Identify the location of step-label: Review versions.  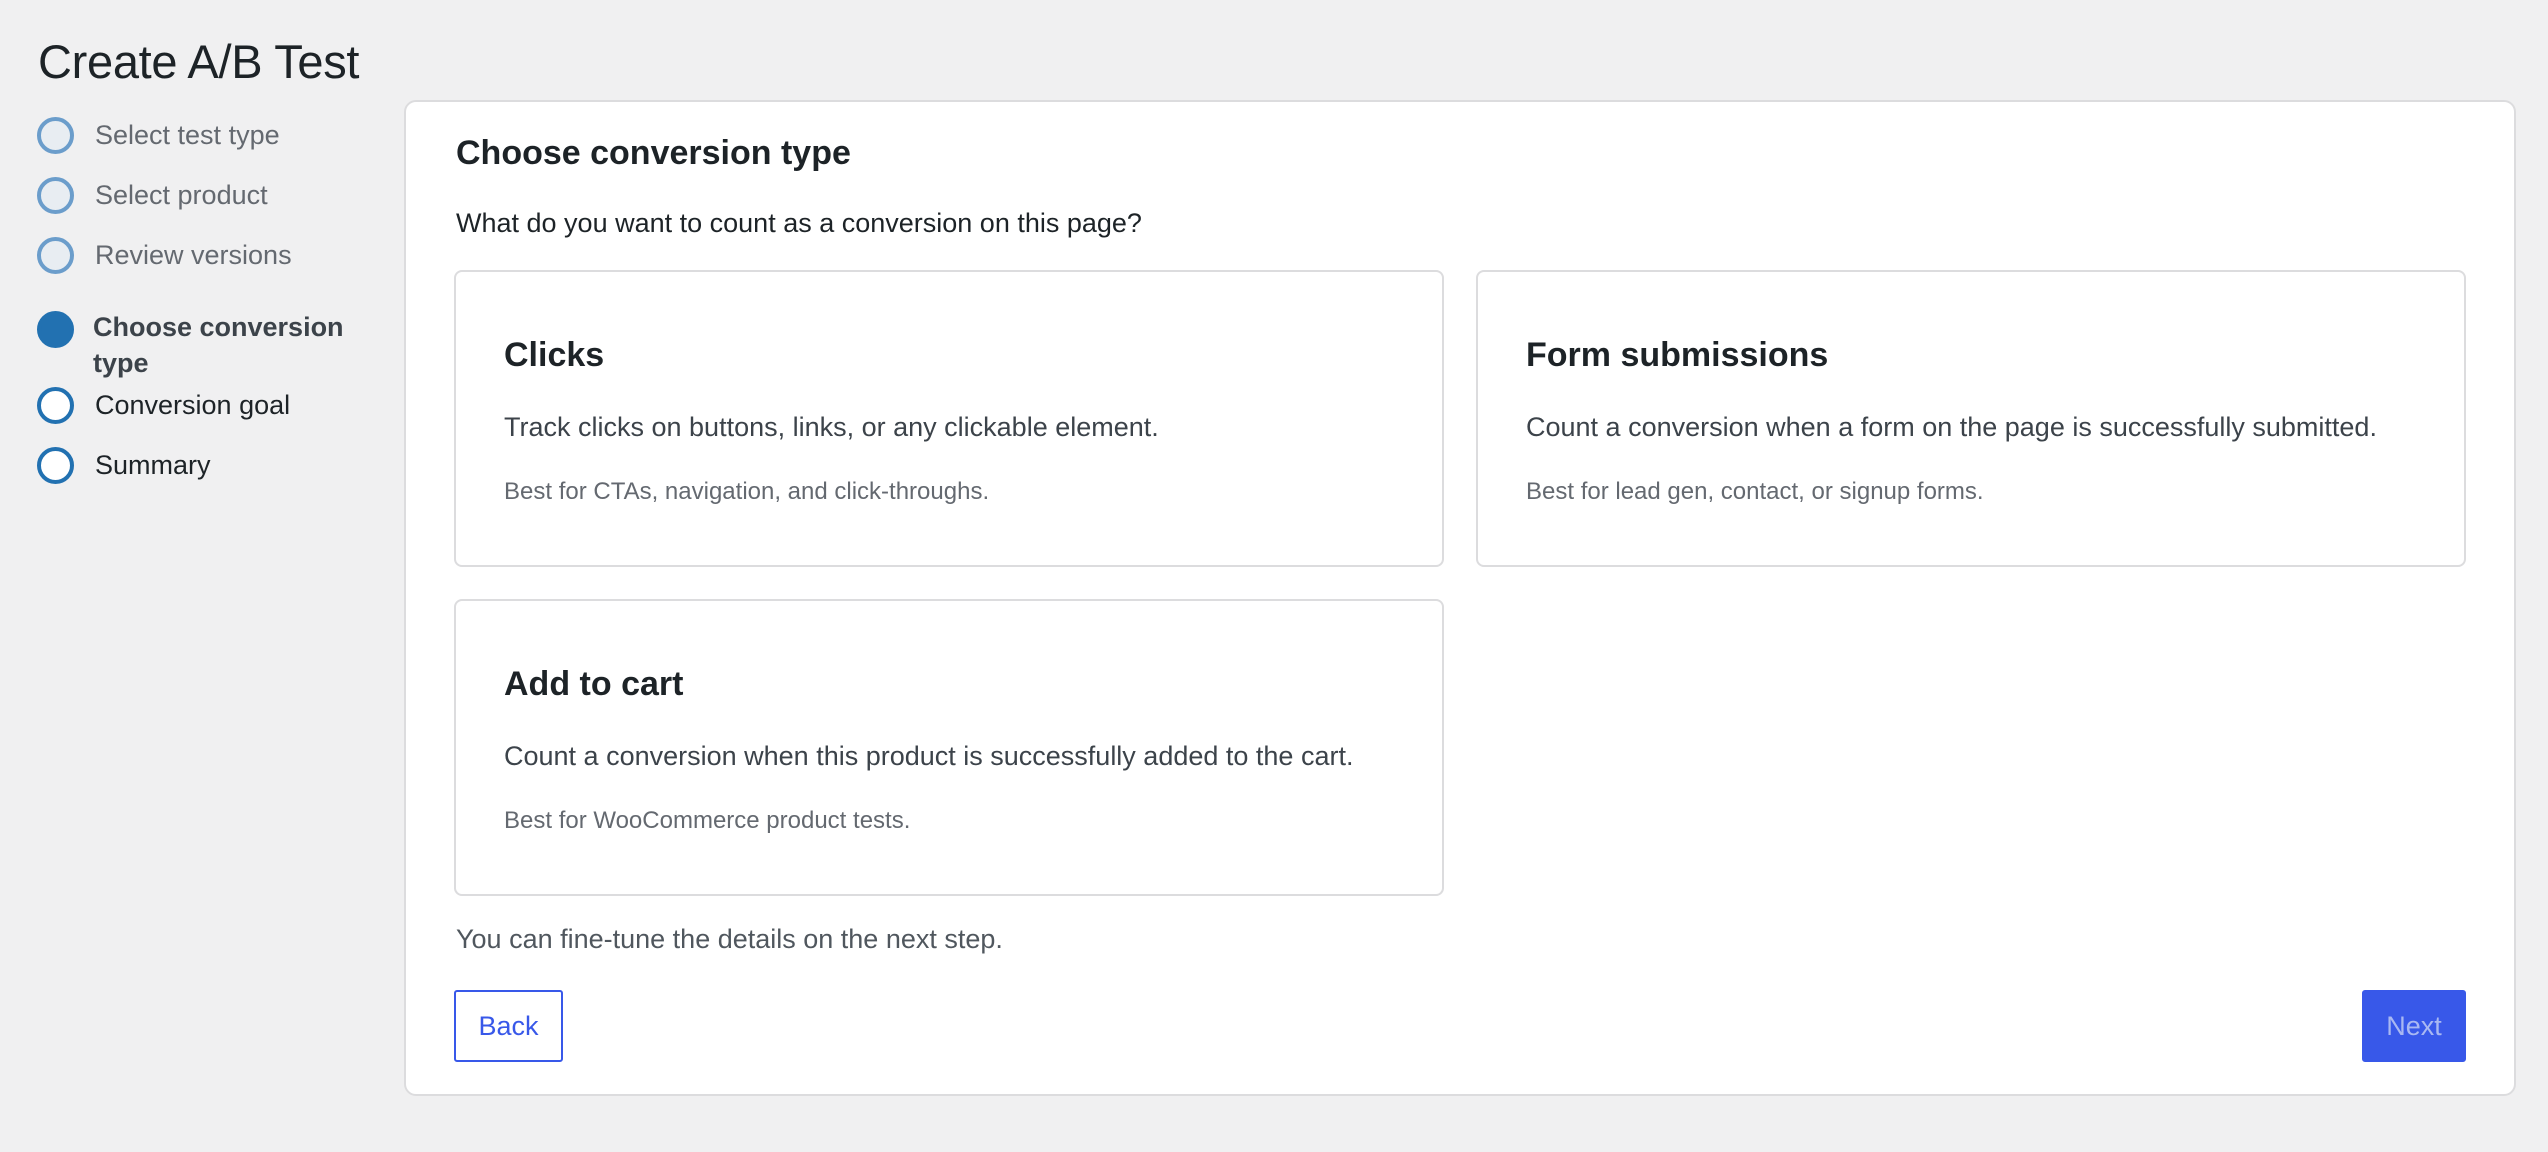
(193, 255).